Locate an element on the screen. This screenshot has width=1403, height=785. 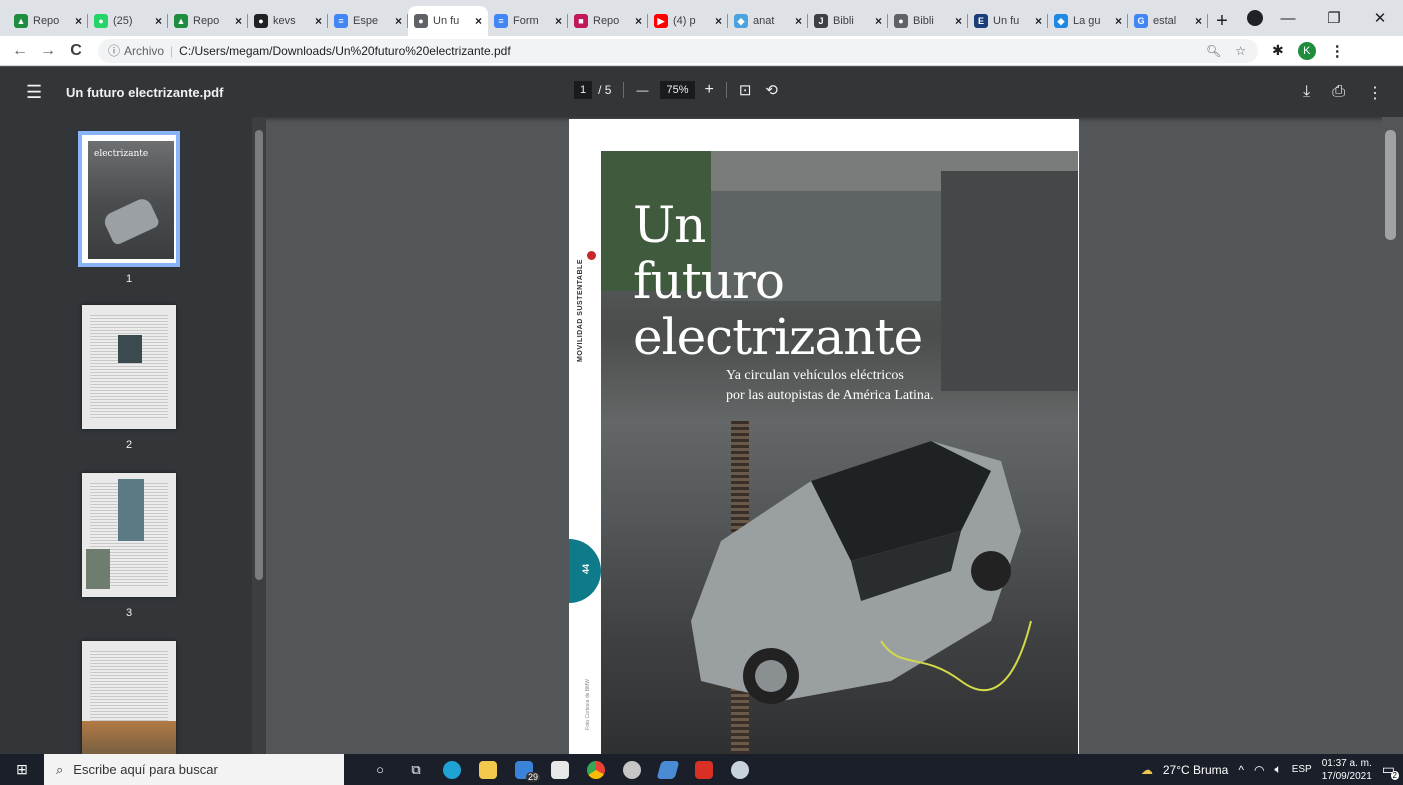
edge-icon is located at coordinates (452, 769).